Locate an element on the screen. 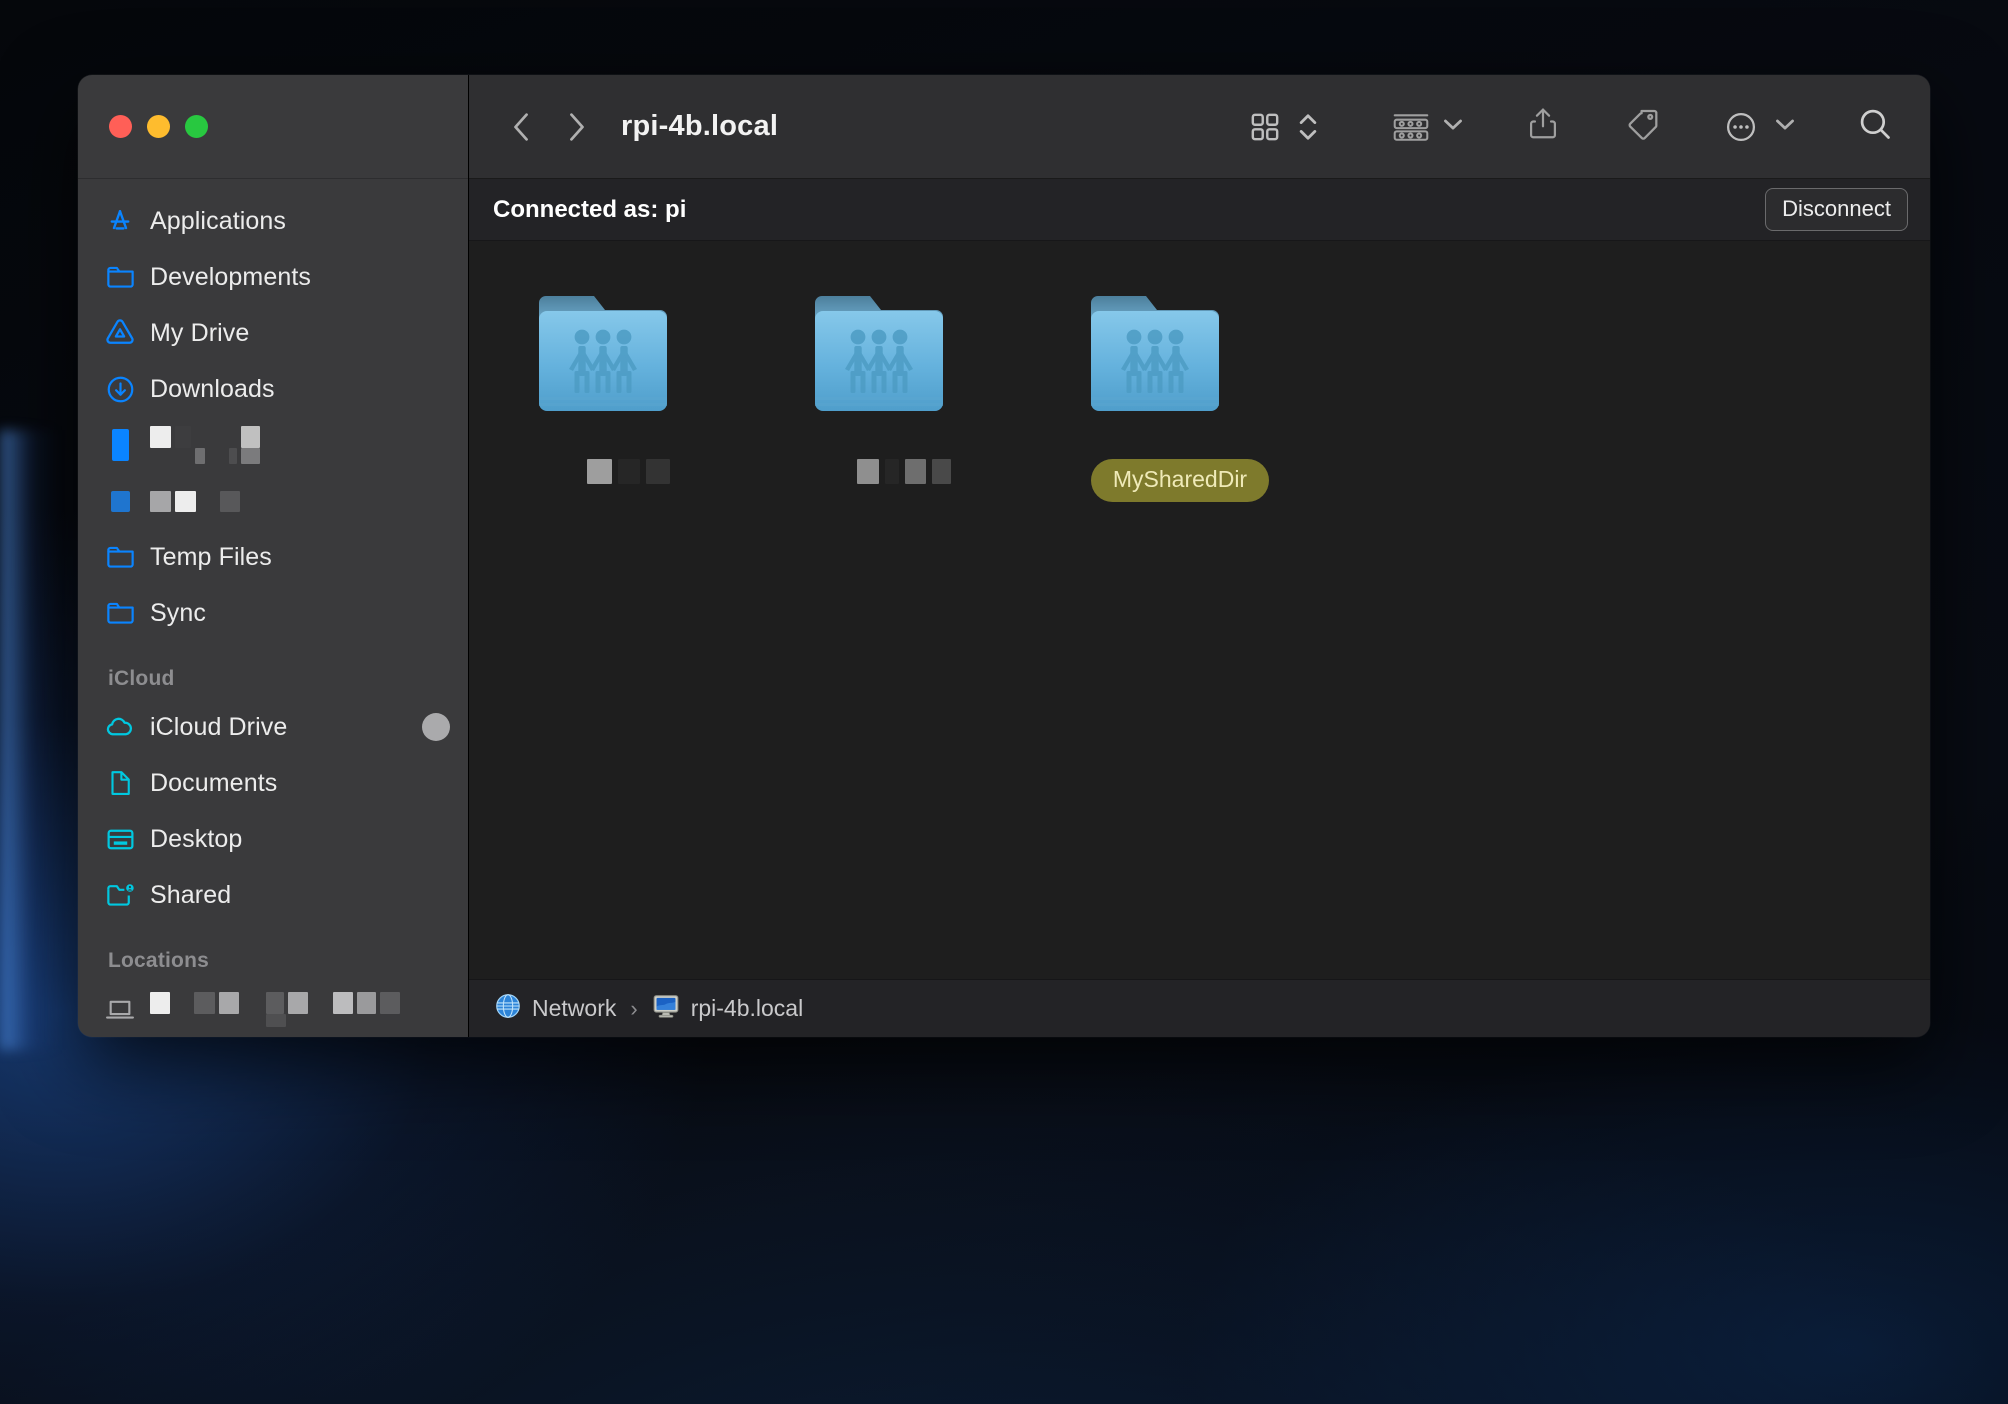 The height and width of the screenshot is (1404, 2008). window-controls is located at coordinates (273, 127).